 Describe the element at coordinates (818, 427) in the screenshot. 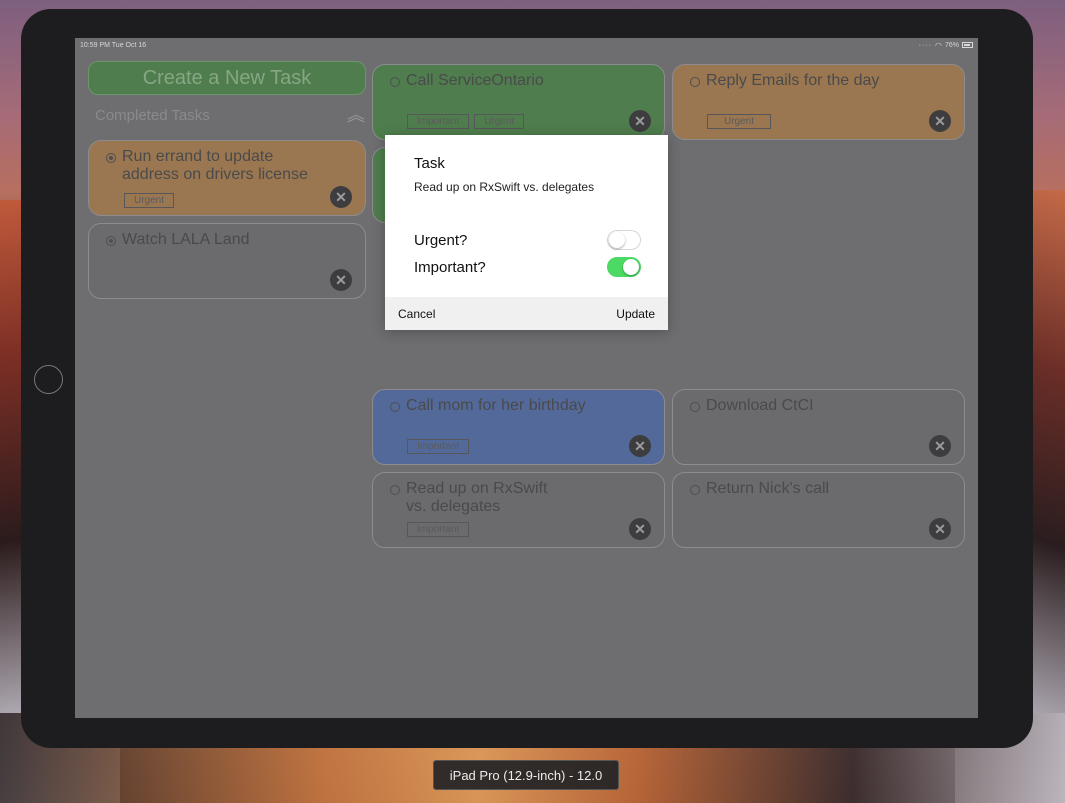

I see `task-card: Download CtCI ✕` at that location.